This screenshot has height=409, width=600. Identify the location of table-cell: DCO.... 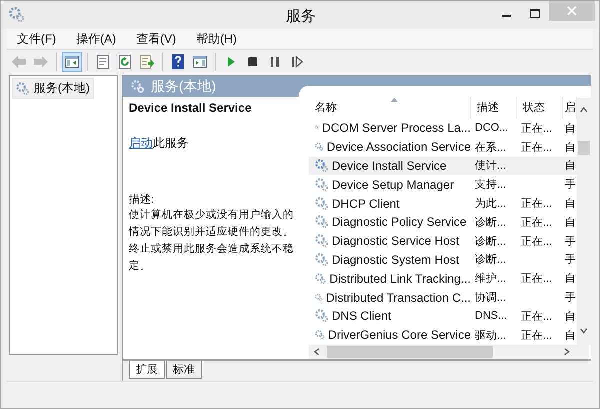
(492, 128).